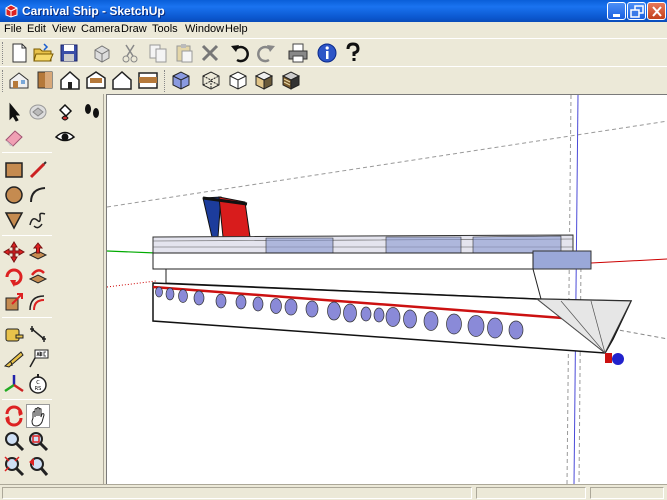 The image size is (667, 500). I want to click on restore-icon, so click(637, 11).